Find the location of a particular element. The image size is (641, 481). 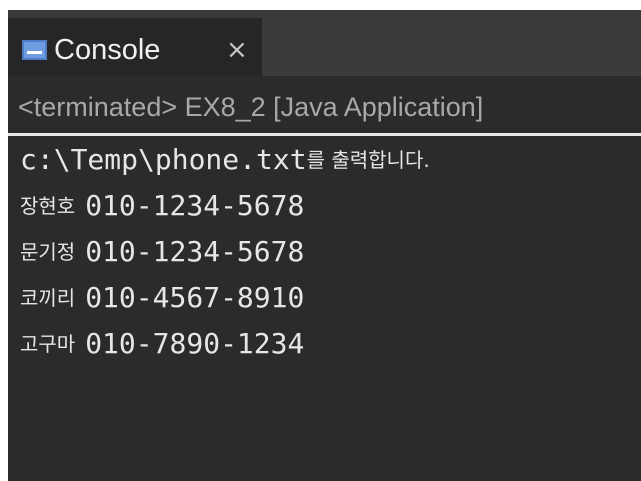

output-row-name: 문기정 is located at coordinates (48, 252).